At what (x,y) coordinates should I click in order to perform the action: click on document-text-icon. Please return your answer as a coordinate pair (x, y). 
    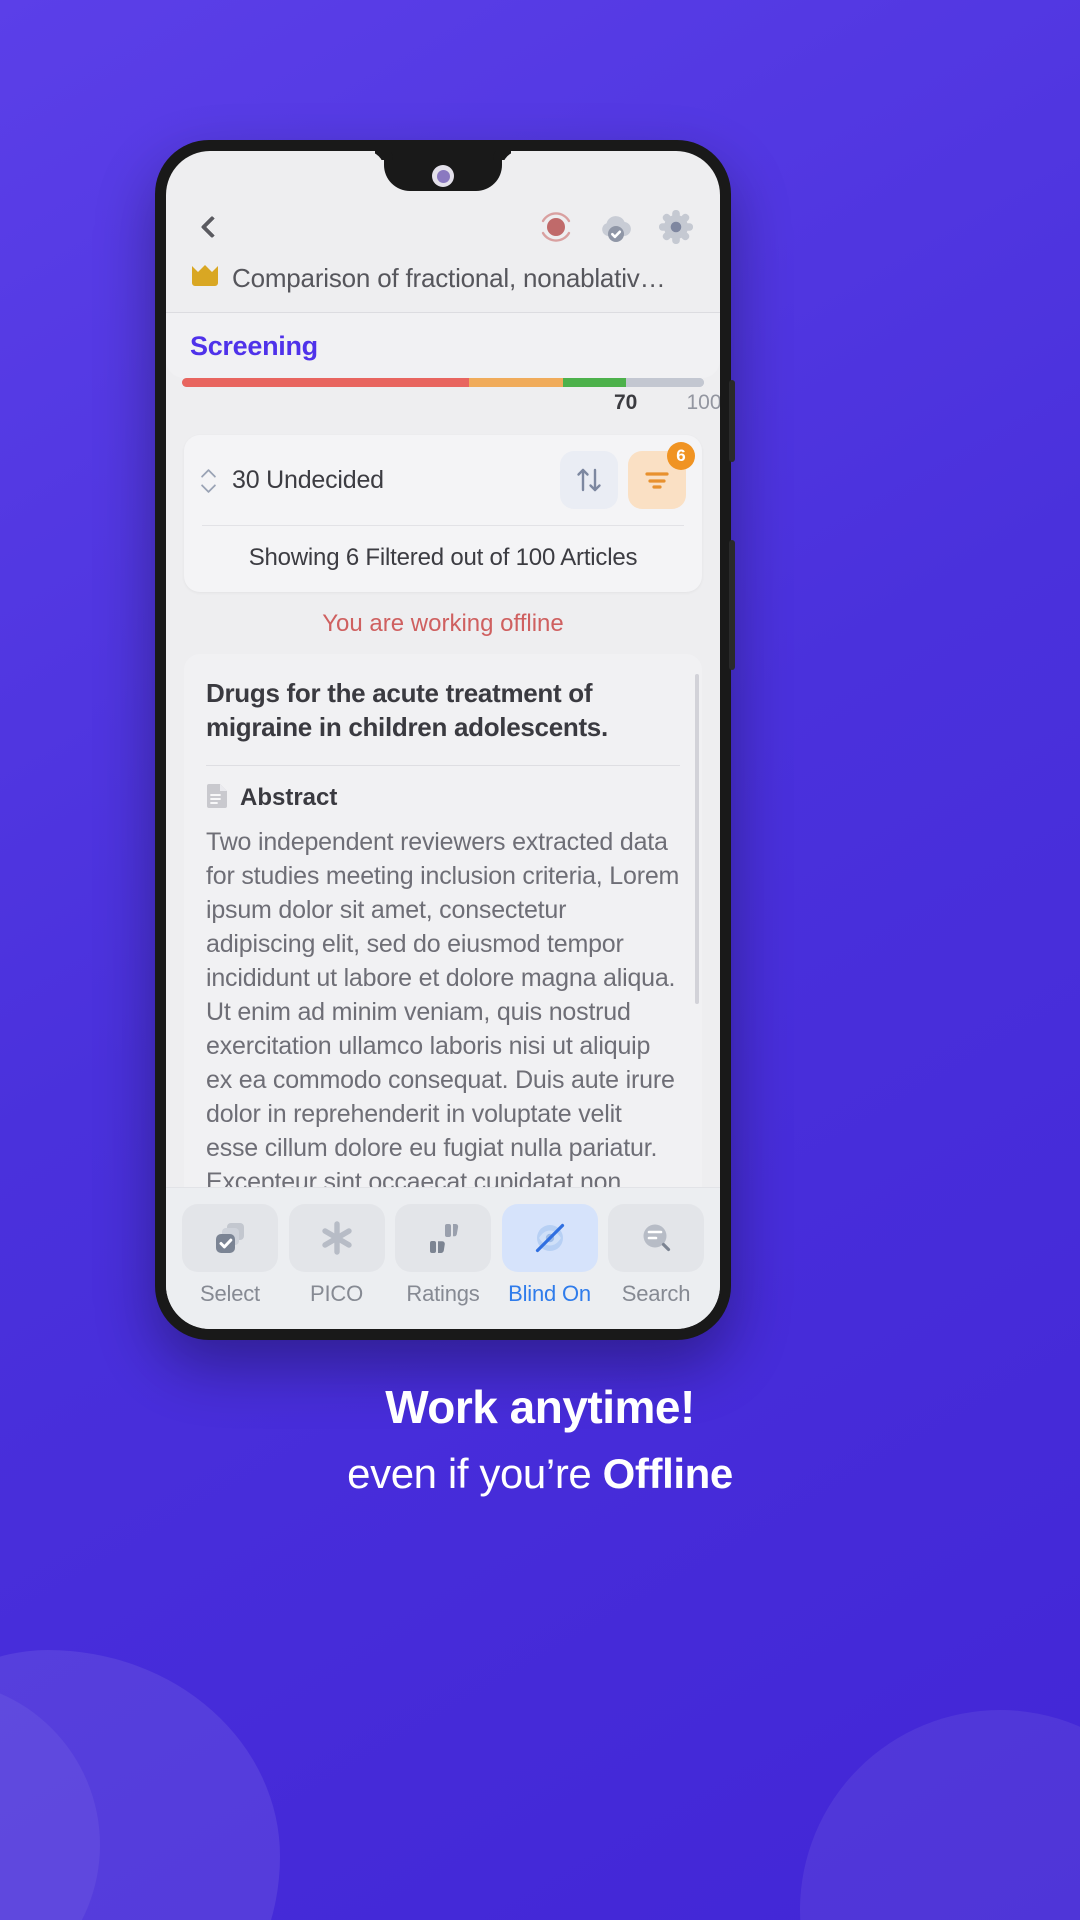
    Looking at the image, I should click on (218, 798).